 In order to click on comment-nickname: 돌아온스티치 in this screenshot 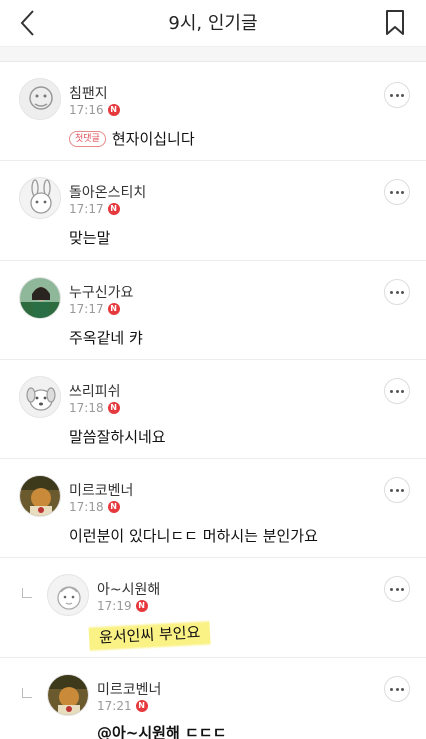, I will do `click(107, 192)`.